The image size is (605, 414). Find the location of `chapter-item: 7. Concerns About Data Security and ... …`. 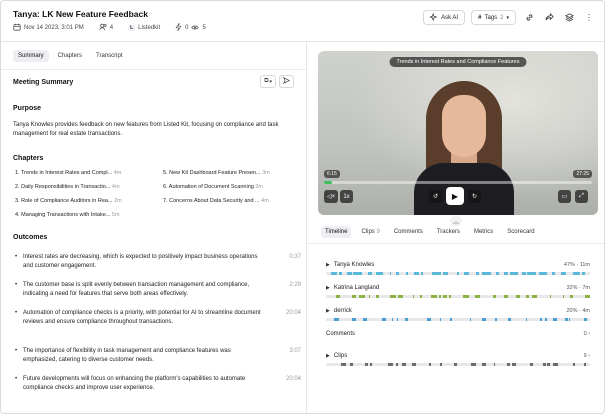

chapter-item: 7. Concerns About Data Security and ... … is located at coordinates (216, 201).